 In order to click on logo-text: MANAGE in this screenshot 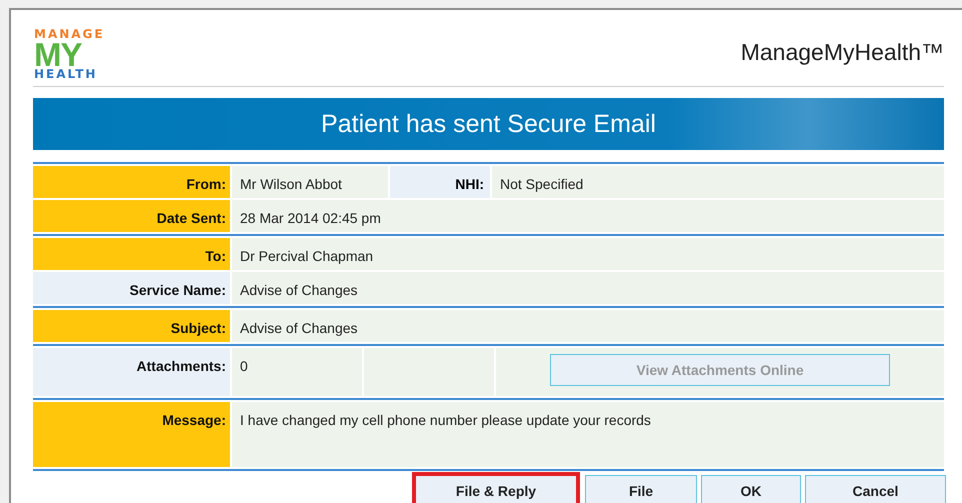, I will do `click(69, 34)`.